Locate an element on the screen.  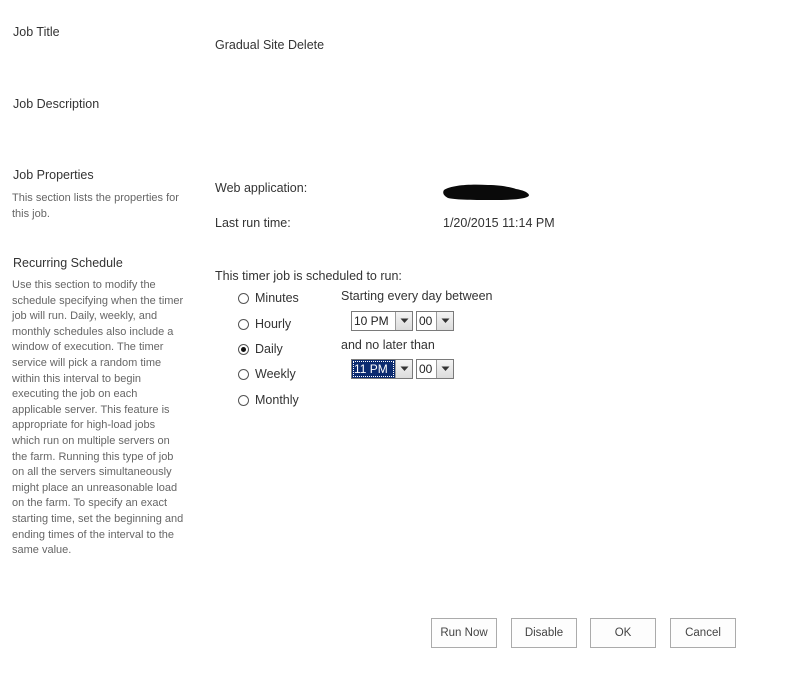
radio-daily-indicator is located at coordinates (243, 349).